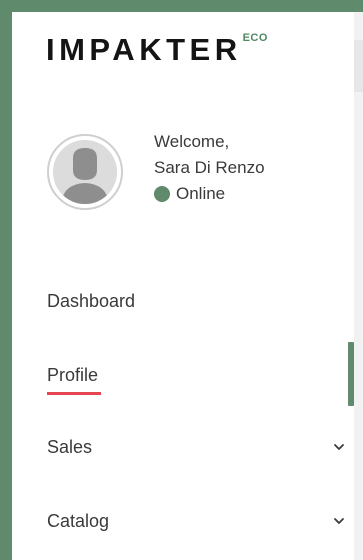  I want to click on welcome-text: Welcome,, so click(192, 141).